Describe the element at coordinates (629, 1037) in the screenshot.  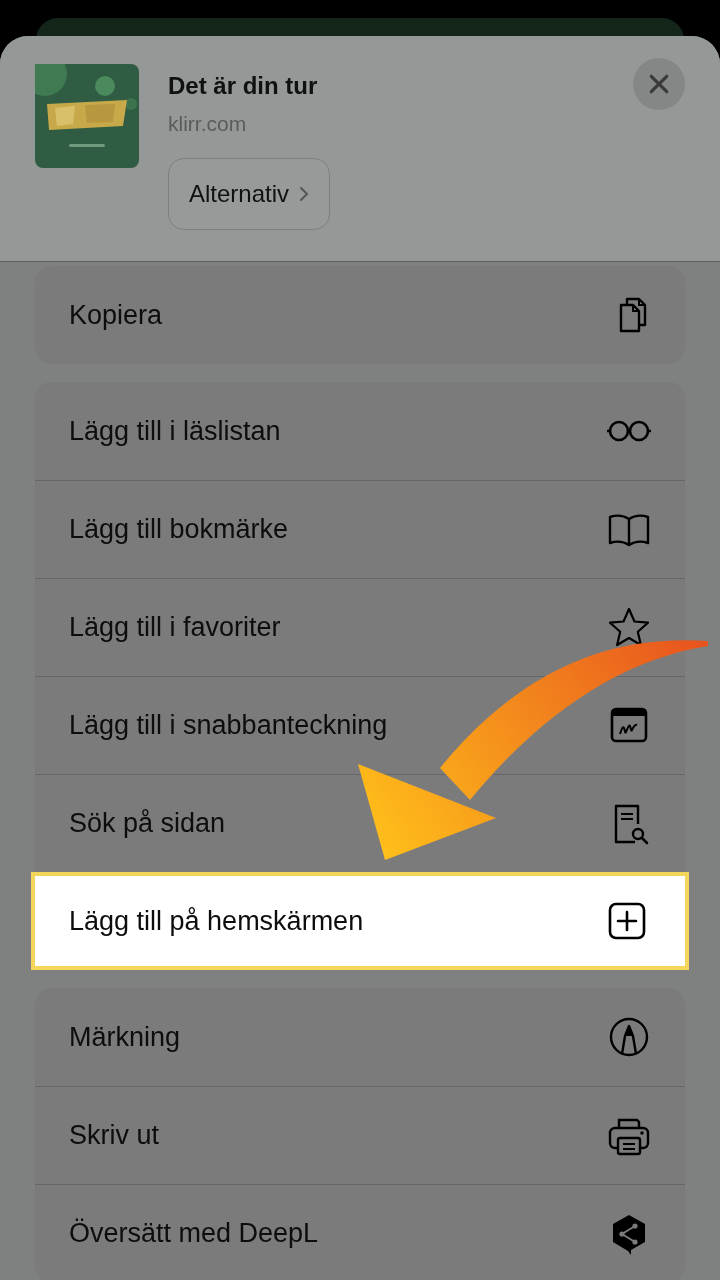
I see `pen-circle-icon` at that location.